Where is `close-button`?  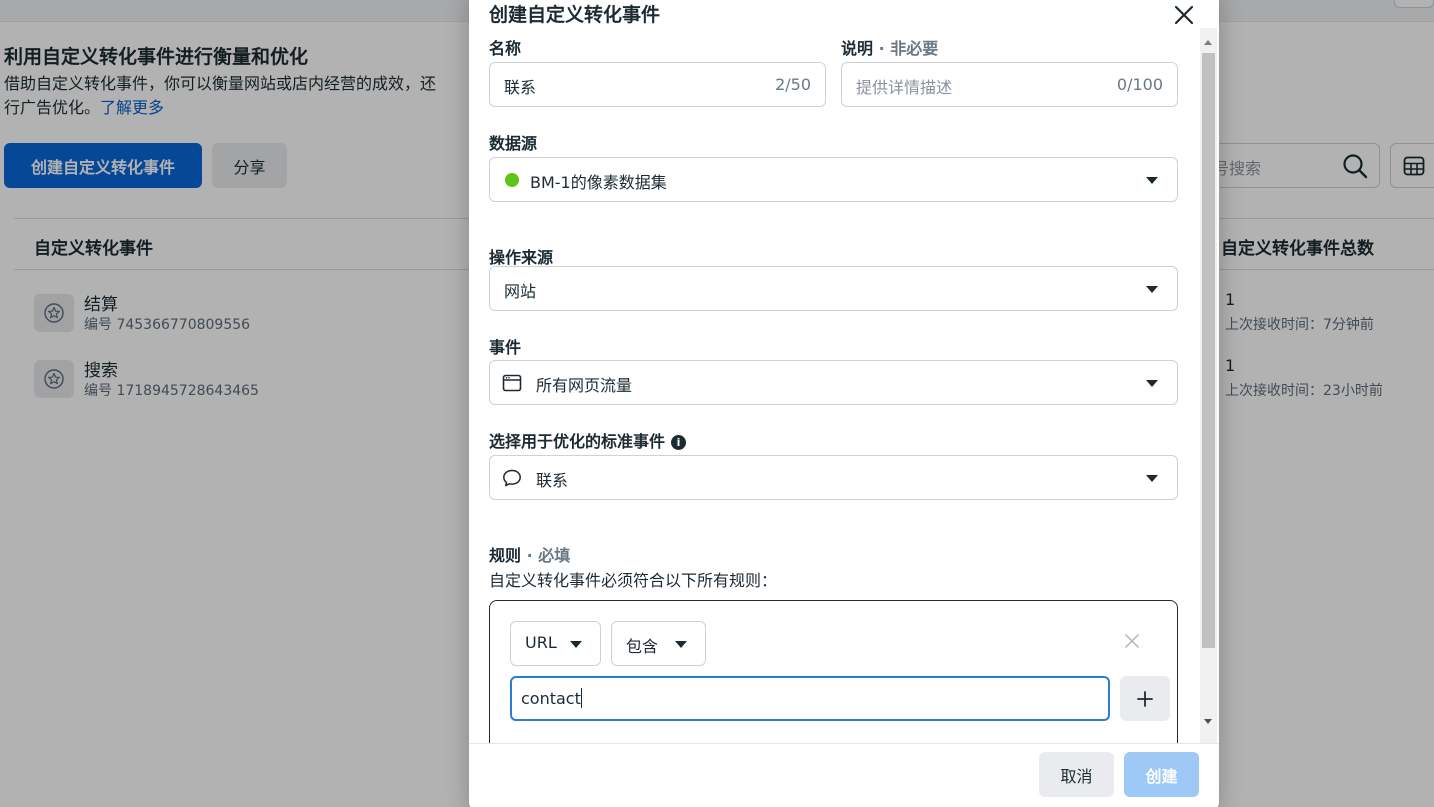 close-button is located at coordinates (1184, 15).